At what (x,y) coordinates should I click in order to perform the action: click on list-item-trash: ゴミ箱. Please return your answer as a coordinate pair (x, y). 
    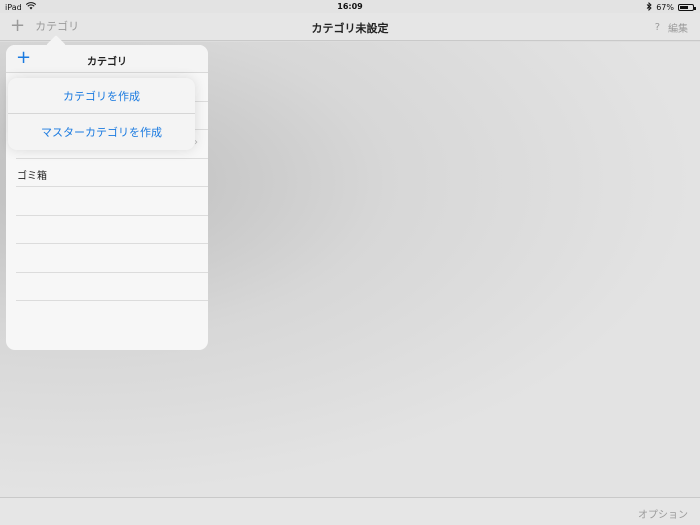
    Looking at the image, I should click on (112, 173).